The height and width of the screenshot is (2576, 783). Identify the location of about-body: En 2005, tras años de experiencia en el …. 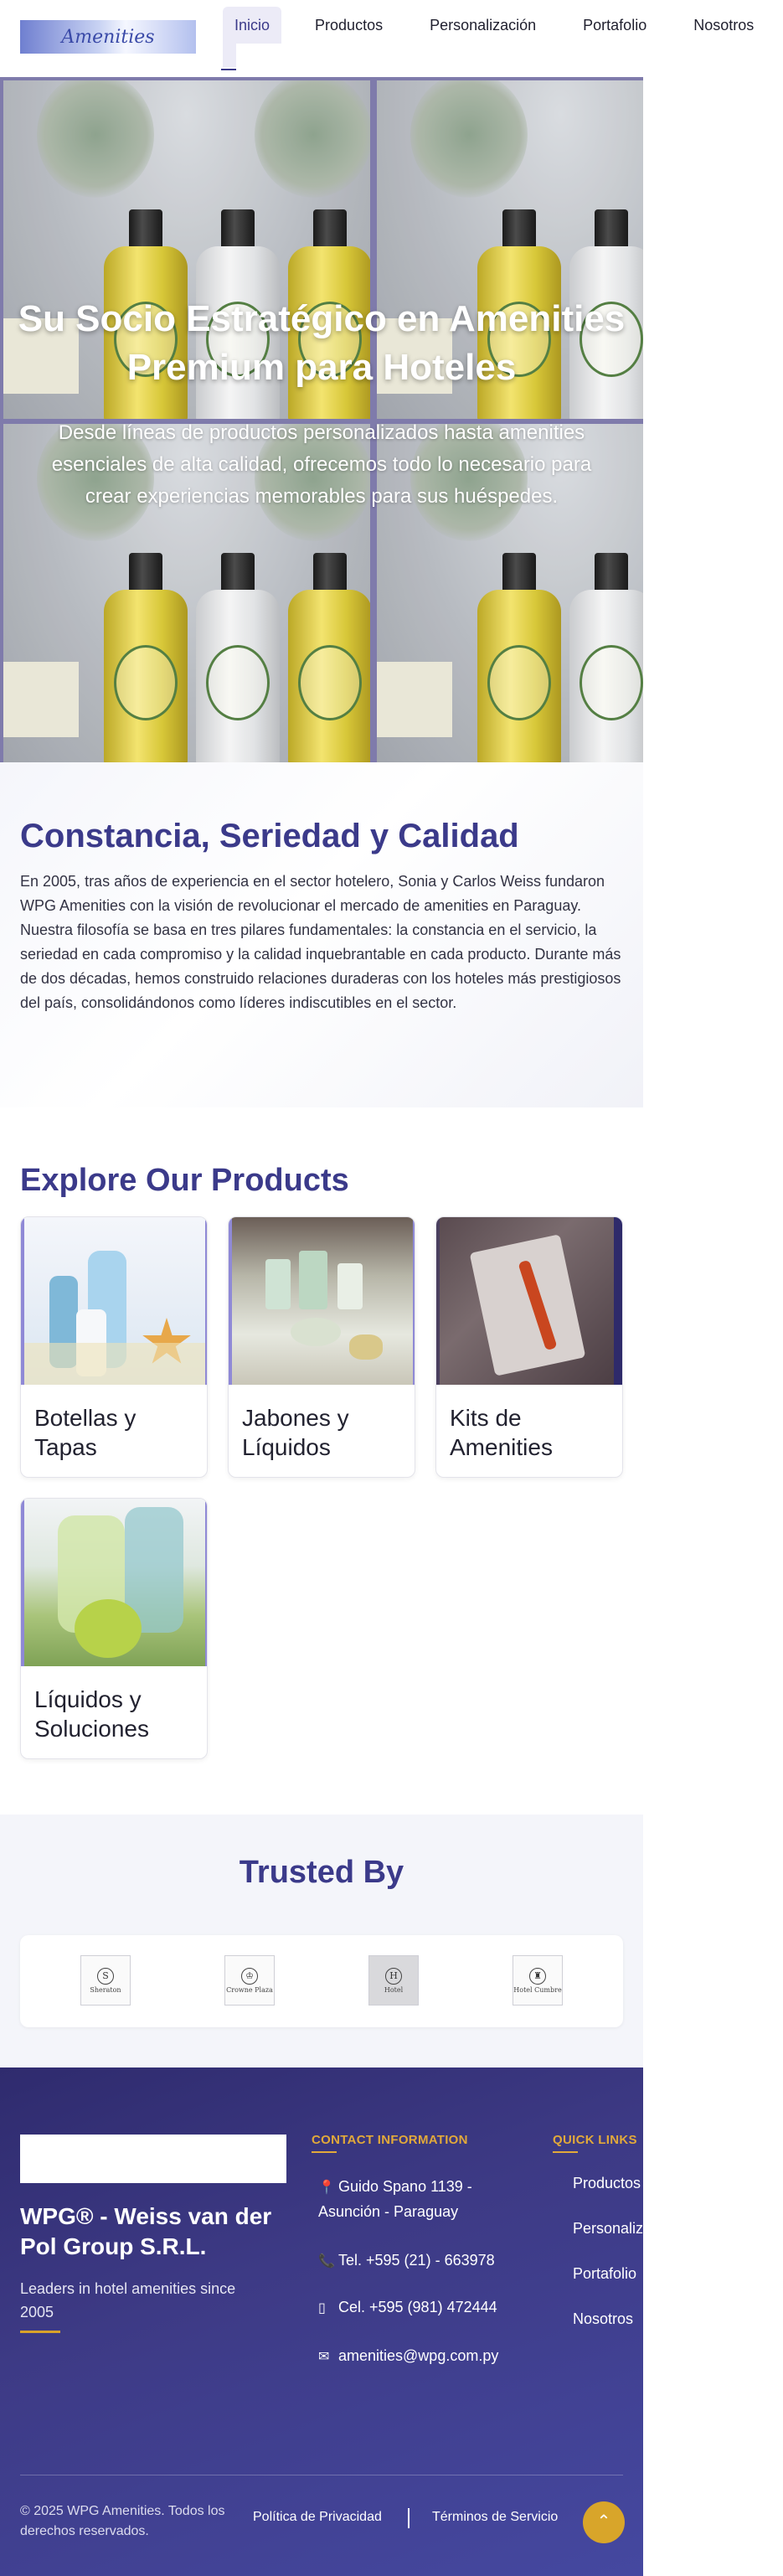
(320, 942).